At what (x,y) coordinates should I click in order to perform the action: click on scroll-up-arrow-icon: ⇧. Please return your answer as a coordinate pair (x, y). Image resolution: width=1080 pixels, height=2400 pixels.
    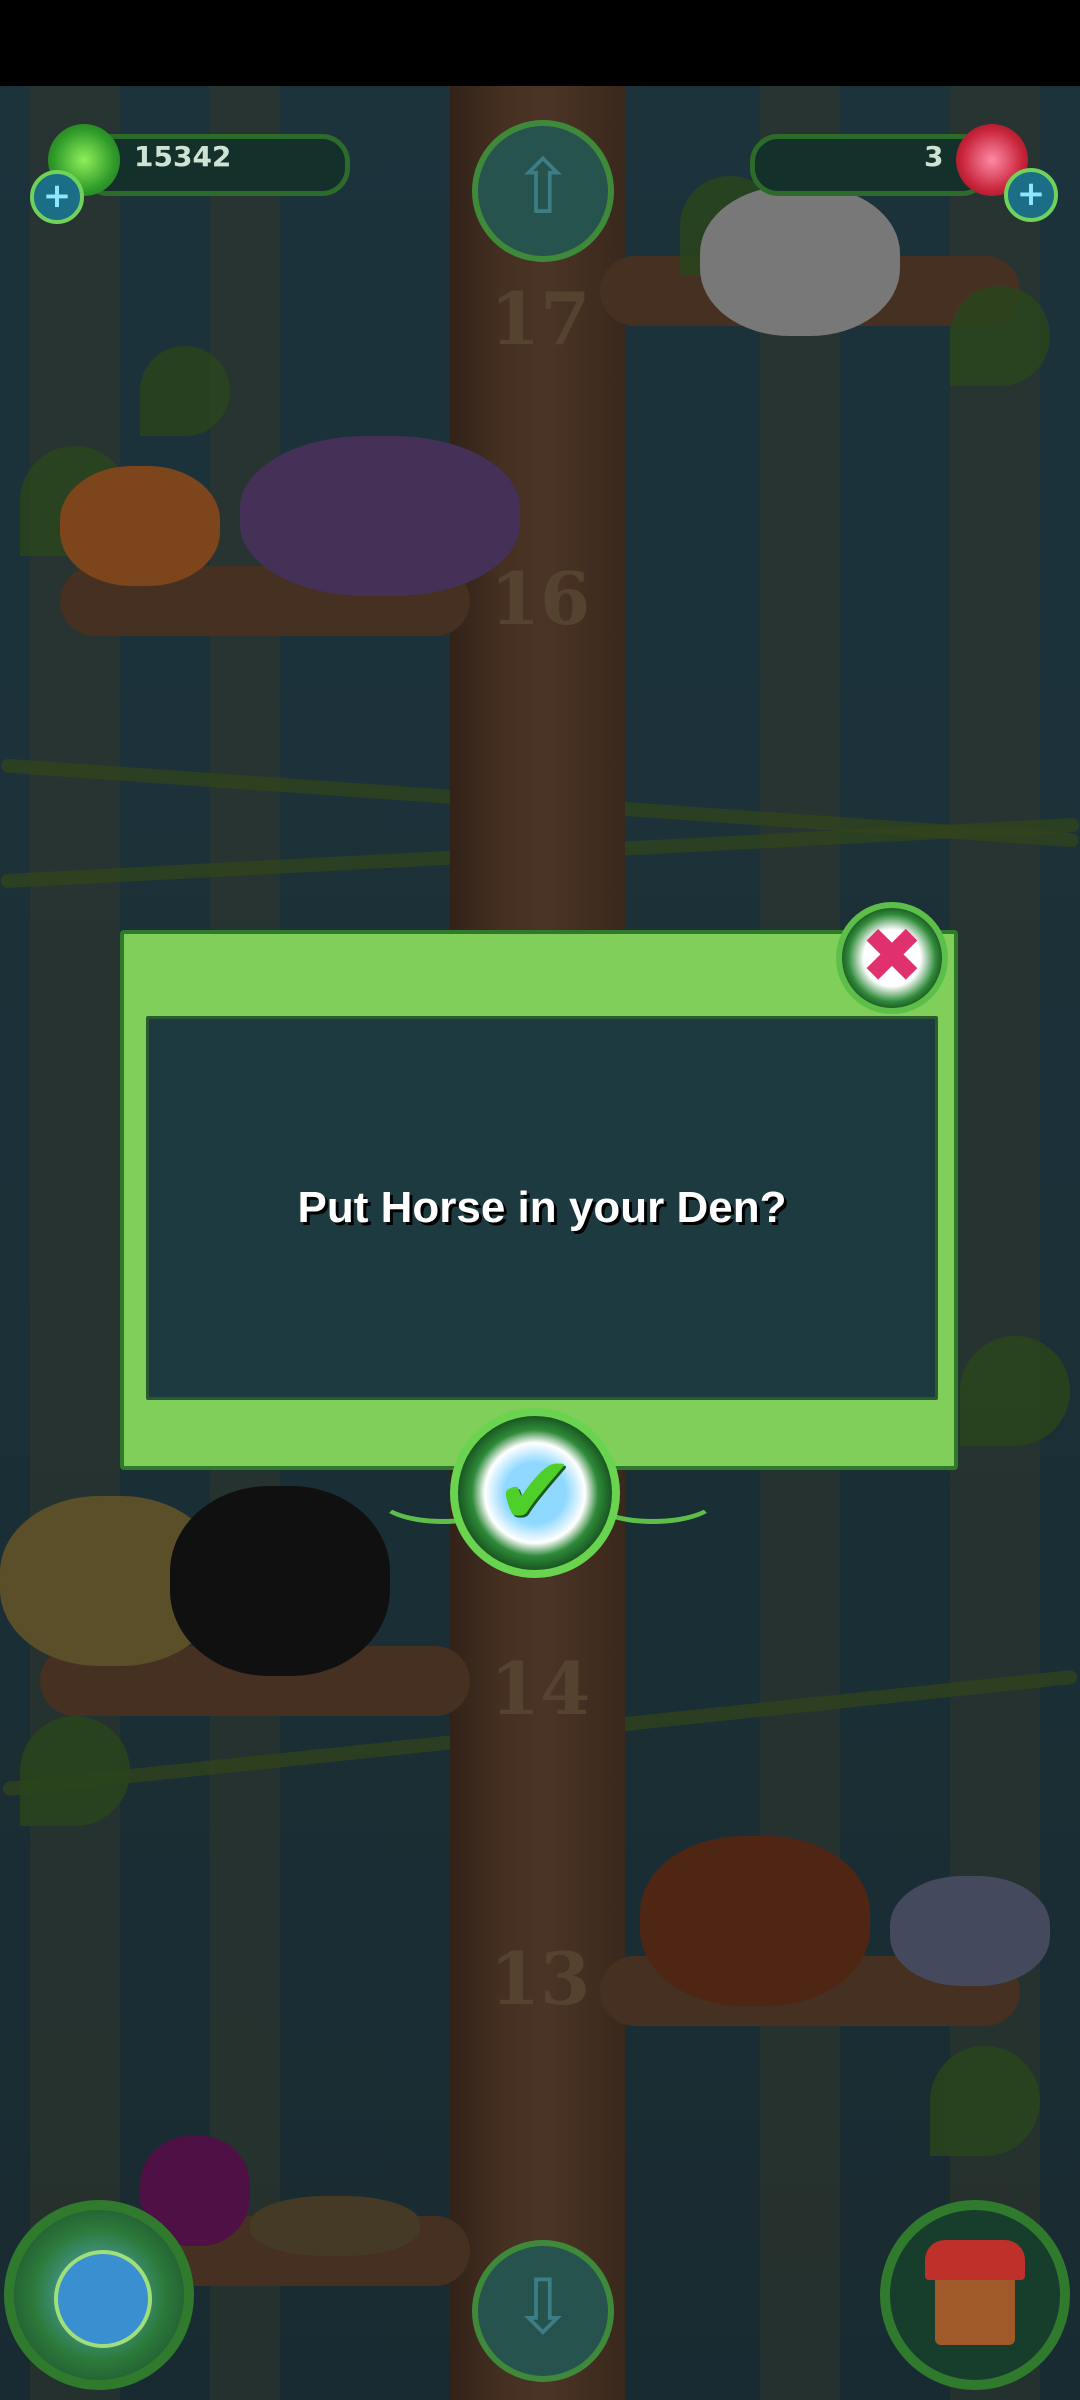
    Looking at the image, I should click on (543, 191).